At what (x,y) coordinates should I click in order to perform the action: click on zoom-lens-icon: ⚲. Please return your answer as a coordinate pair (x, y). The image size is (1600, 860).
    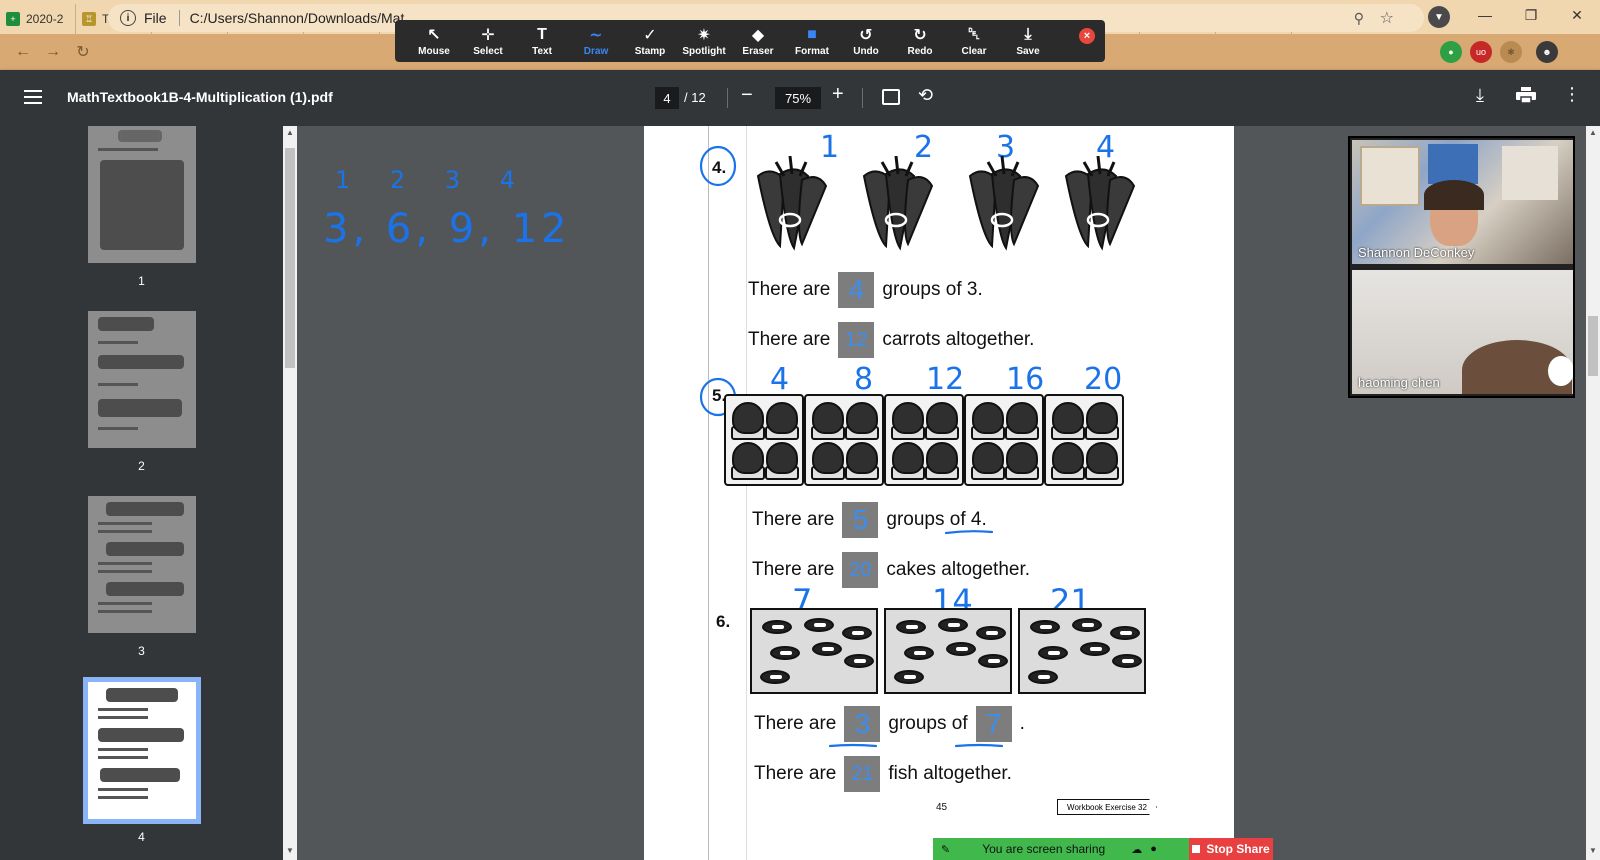
    Looking at the image, I should click on (1359, 18).